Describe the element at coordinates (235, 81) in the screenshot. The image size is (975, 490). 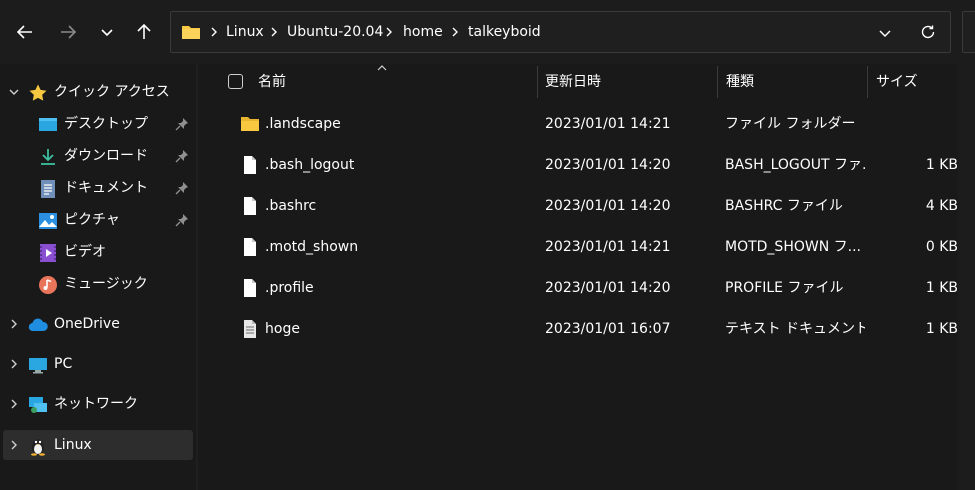
I see `select-all-checkbox` at that location.